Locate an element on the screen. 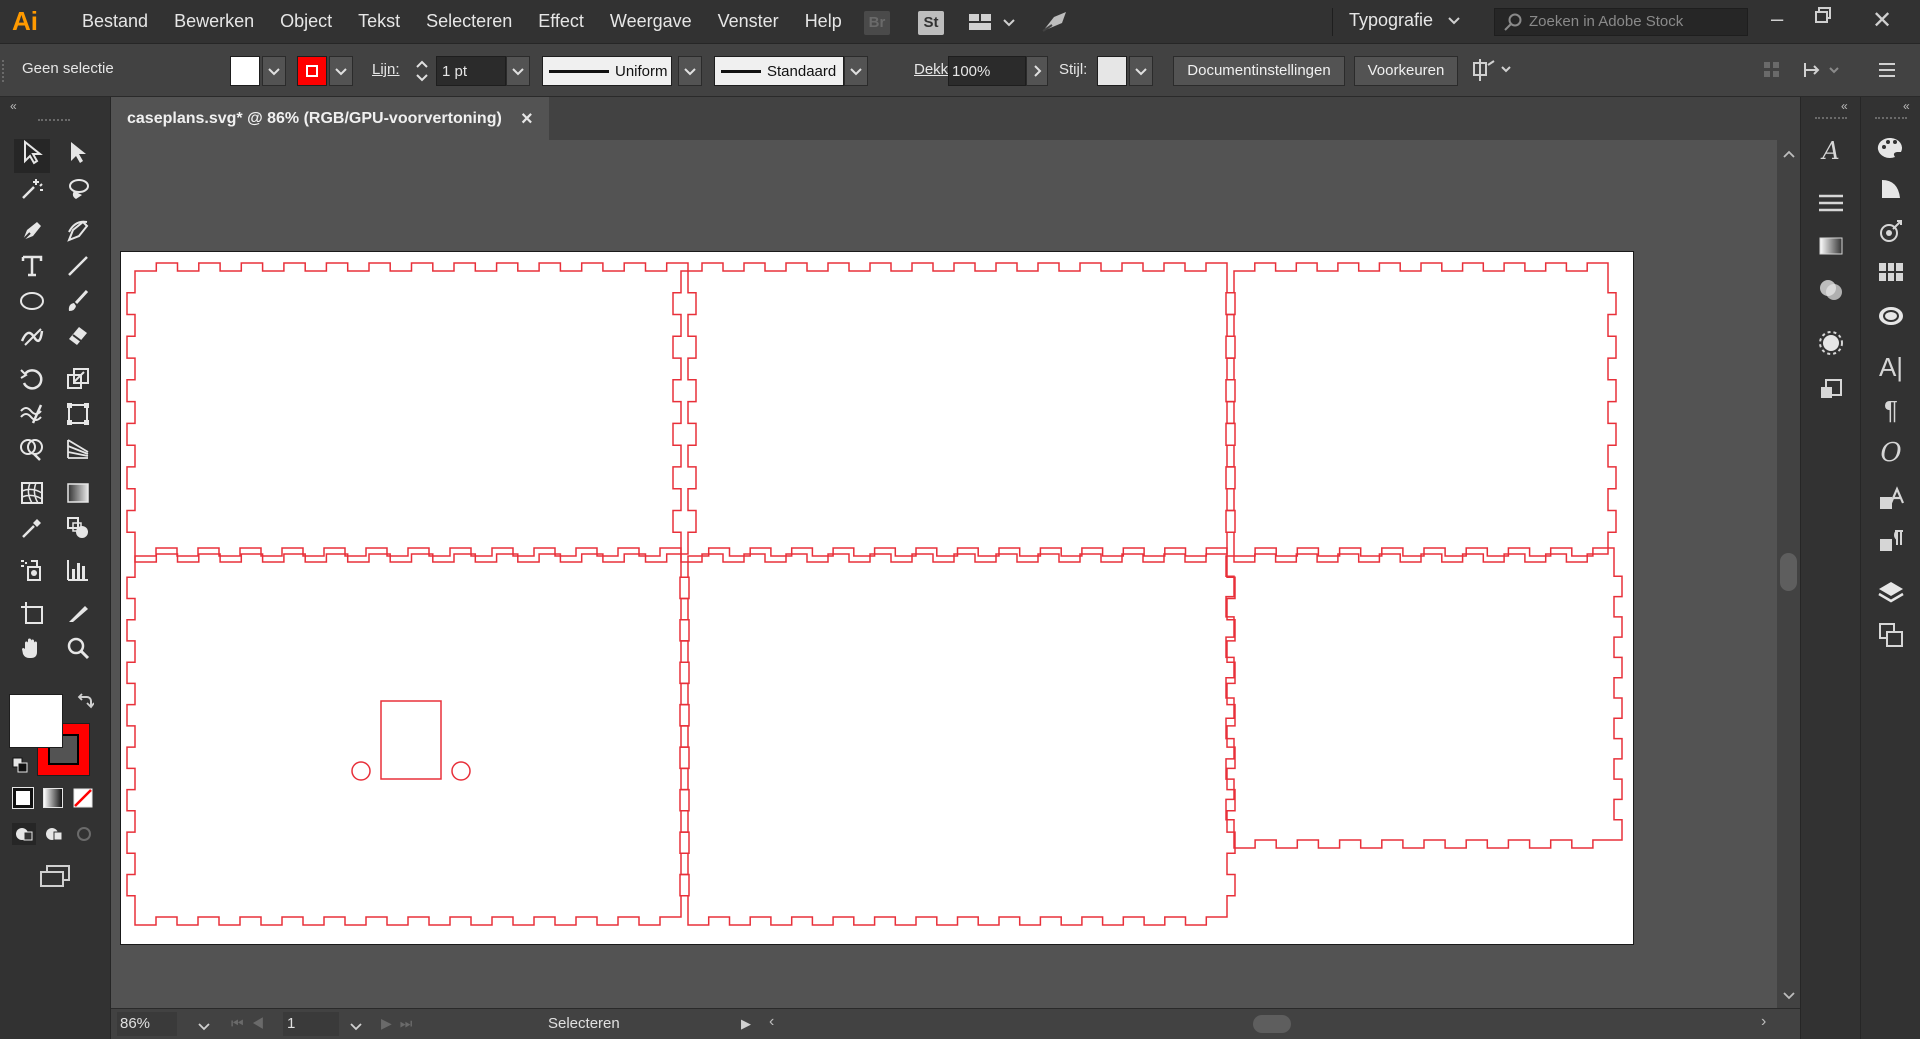  warp-tool-icon is located at coordinates (32, 418).